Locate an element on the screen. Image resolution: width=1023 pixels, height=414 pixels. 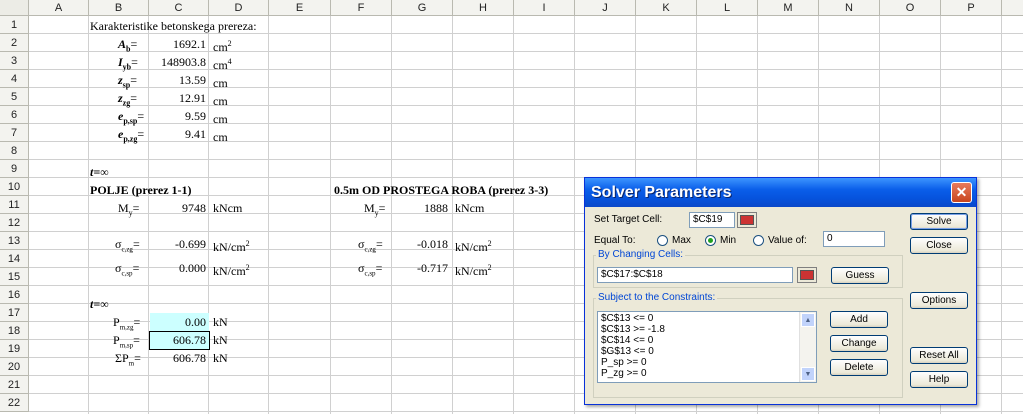
cell-c17-value: 0.00 is located at coordinates (178, 322).